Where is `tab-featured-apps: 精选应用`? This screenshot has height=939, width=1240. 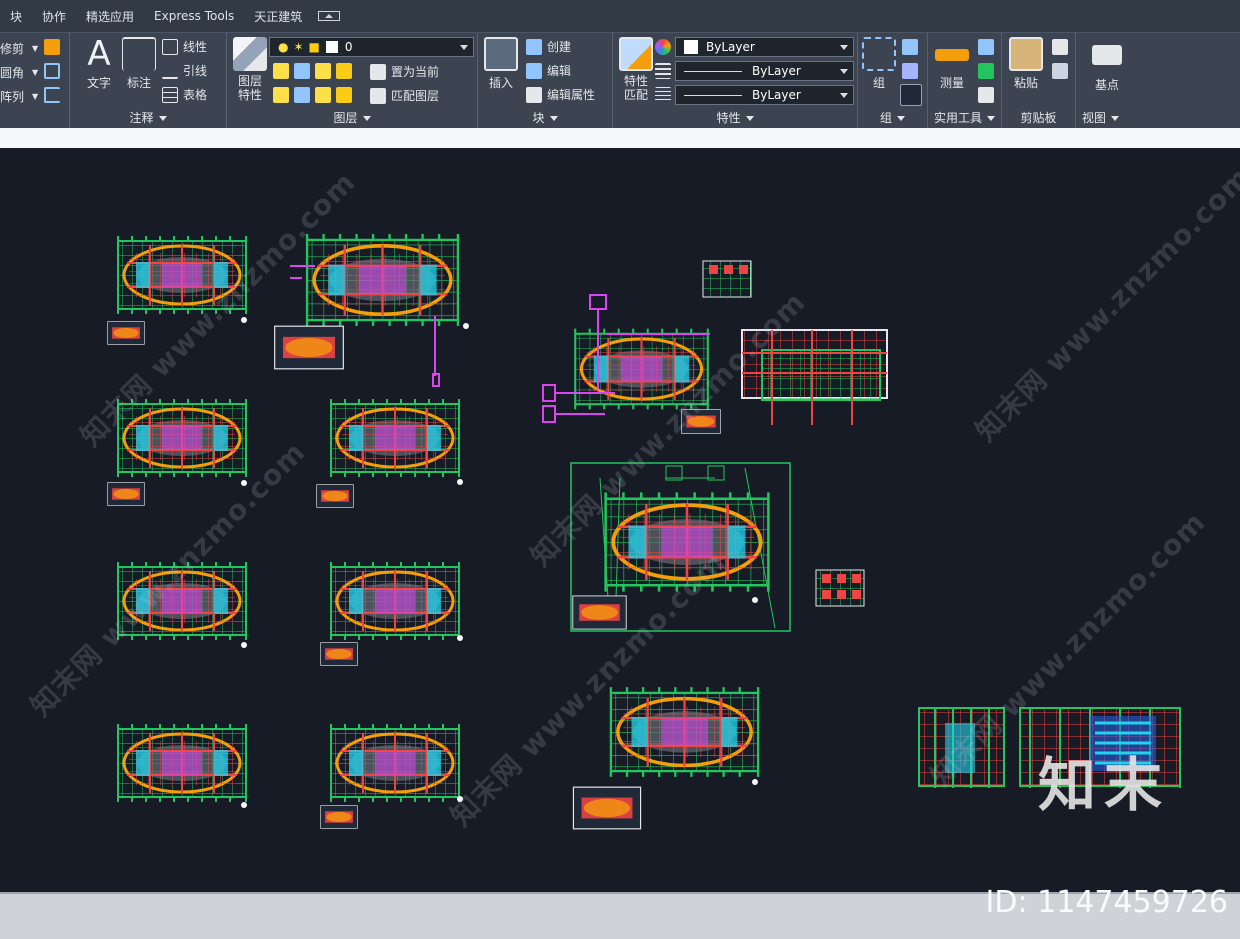 tab-featured-apps: 精选应用 is located at coordinates (110, 16).